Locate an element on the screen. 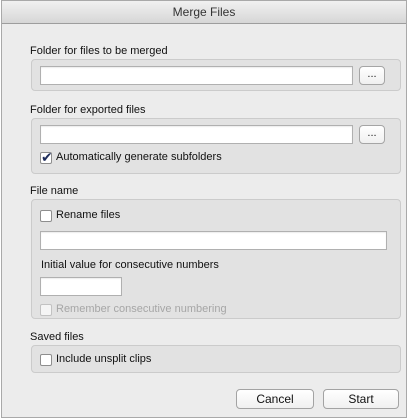 The image size is (409, 419). remember-numbering-checkbox is located at coordinates (46, 310).